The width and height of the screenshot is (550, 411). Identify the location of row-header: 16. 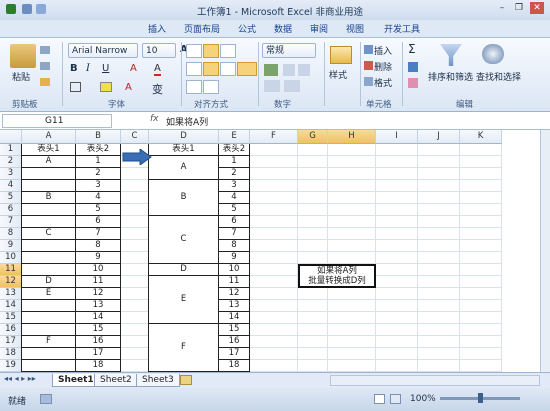
(11, 330).